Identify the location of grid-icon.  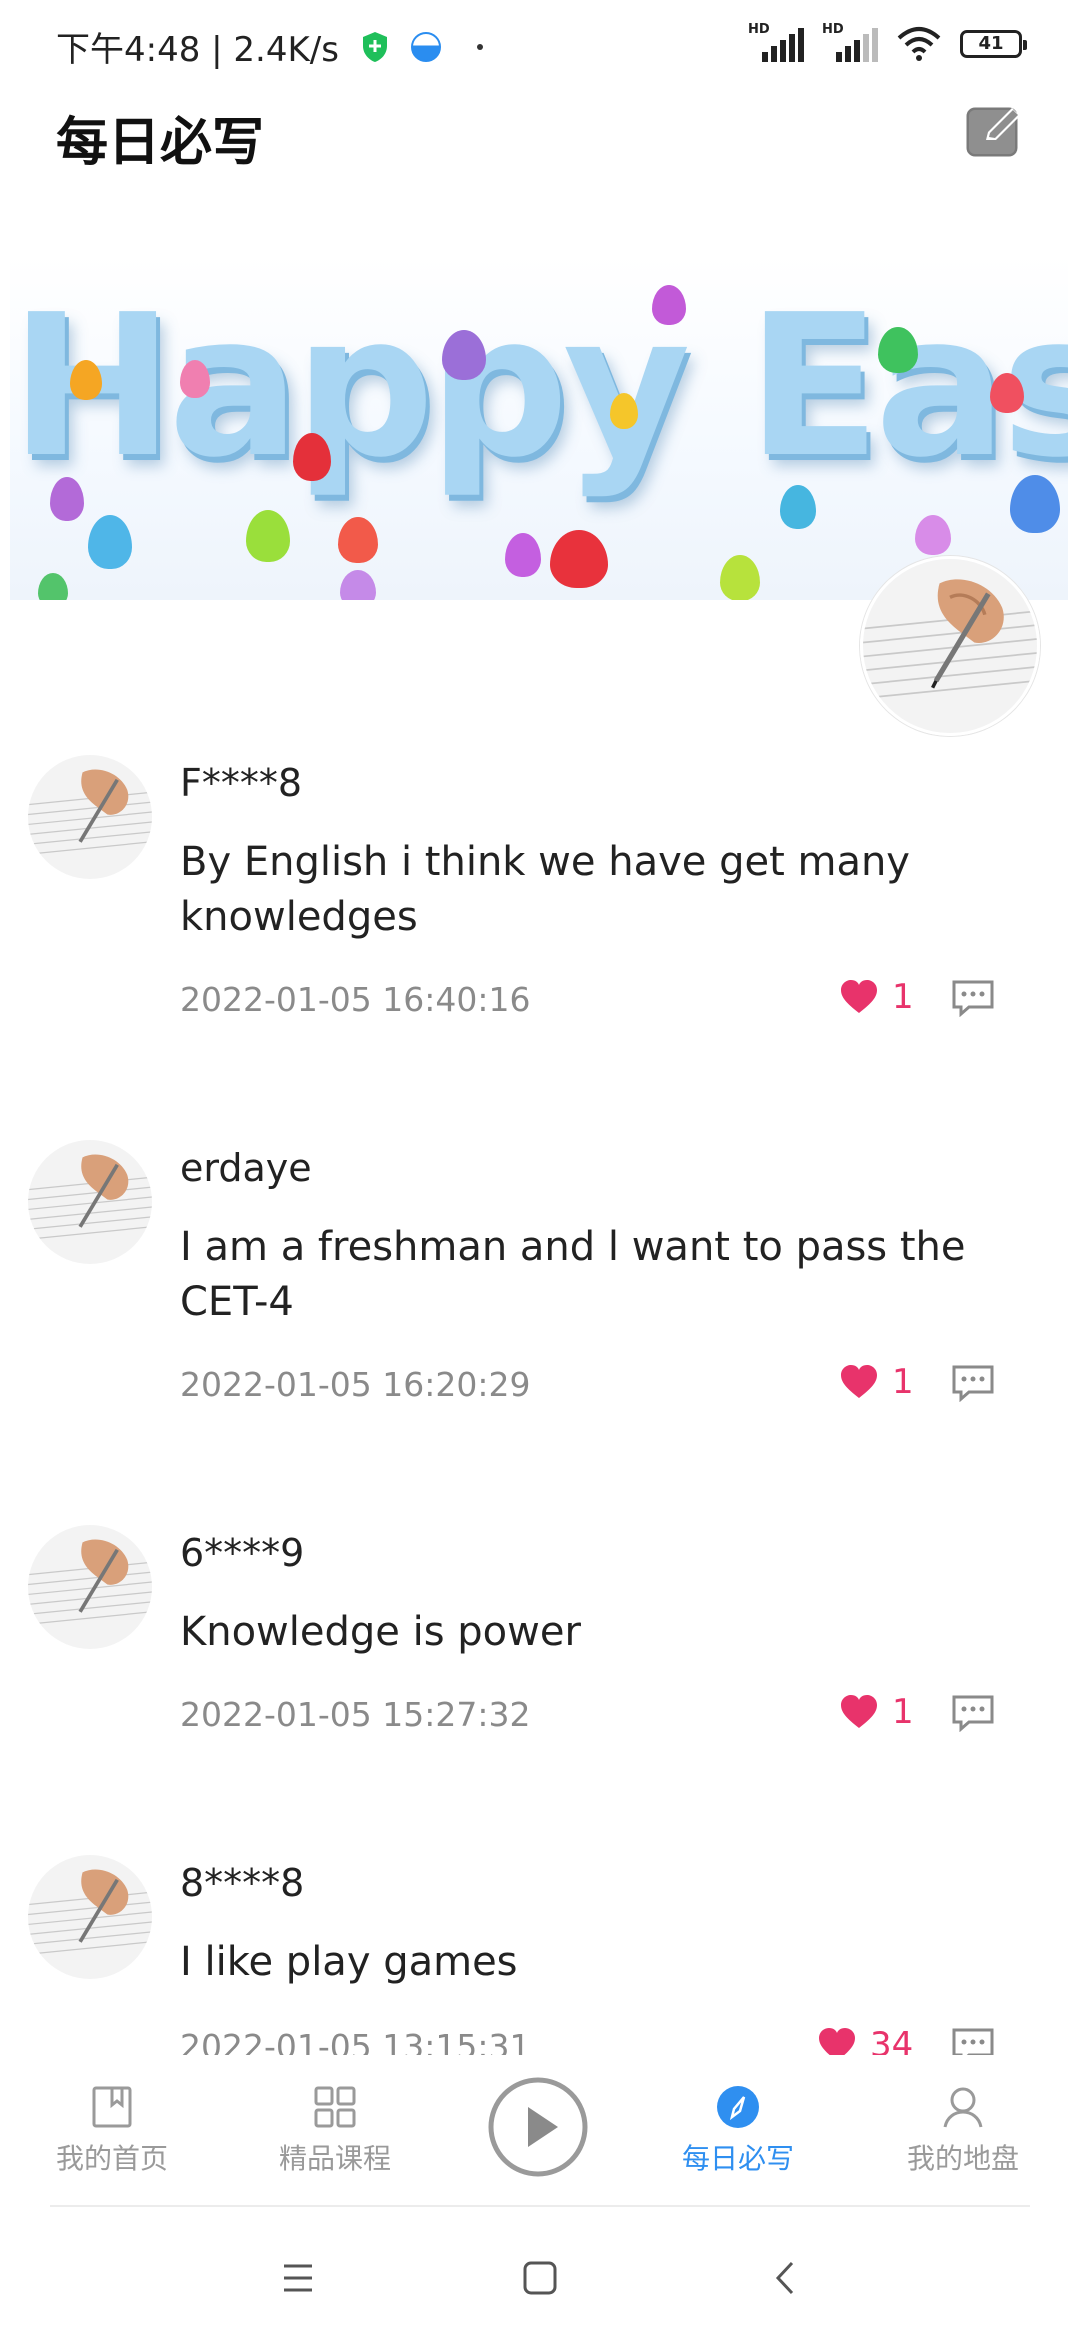
(335, 2107).